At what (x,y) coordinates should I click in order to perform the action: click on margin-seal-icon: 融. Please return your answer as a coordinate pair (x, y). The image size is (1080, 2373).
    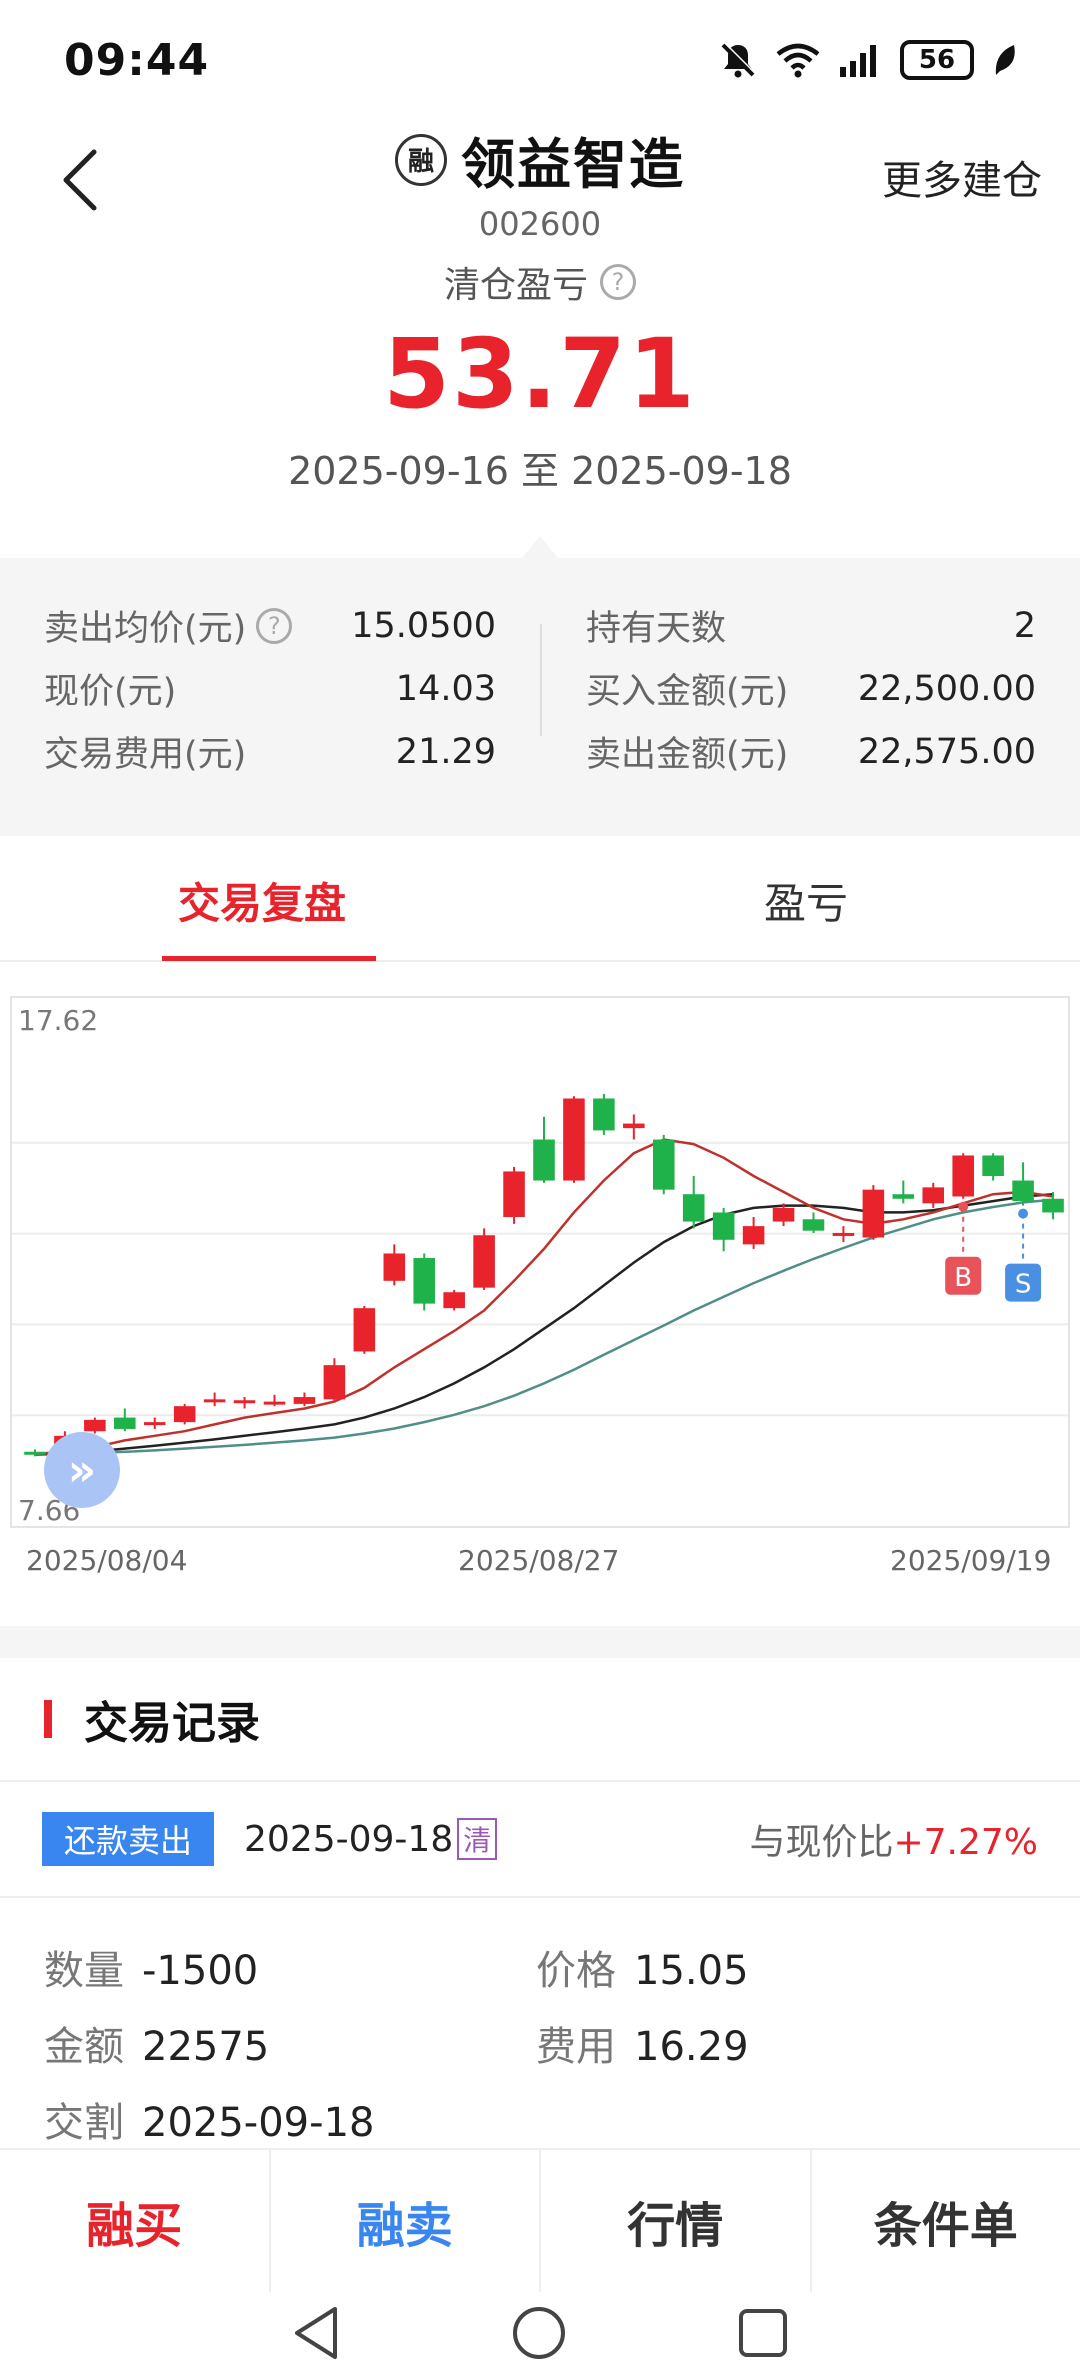
    Looking at the image, I should click on (421, 159).